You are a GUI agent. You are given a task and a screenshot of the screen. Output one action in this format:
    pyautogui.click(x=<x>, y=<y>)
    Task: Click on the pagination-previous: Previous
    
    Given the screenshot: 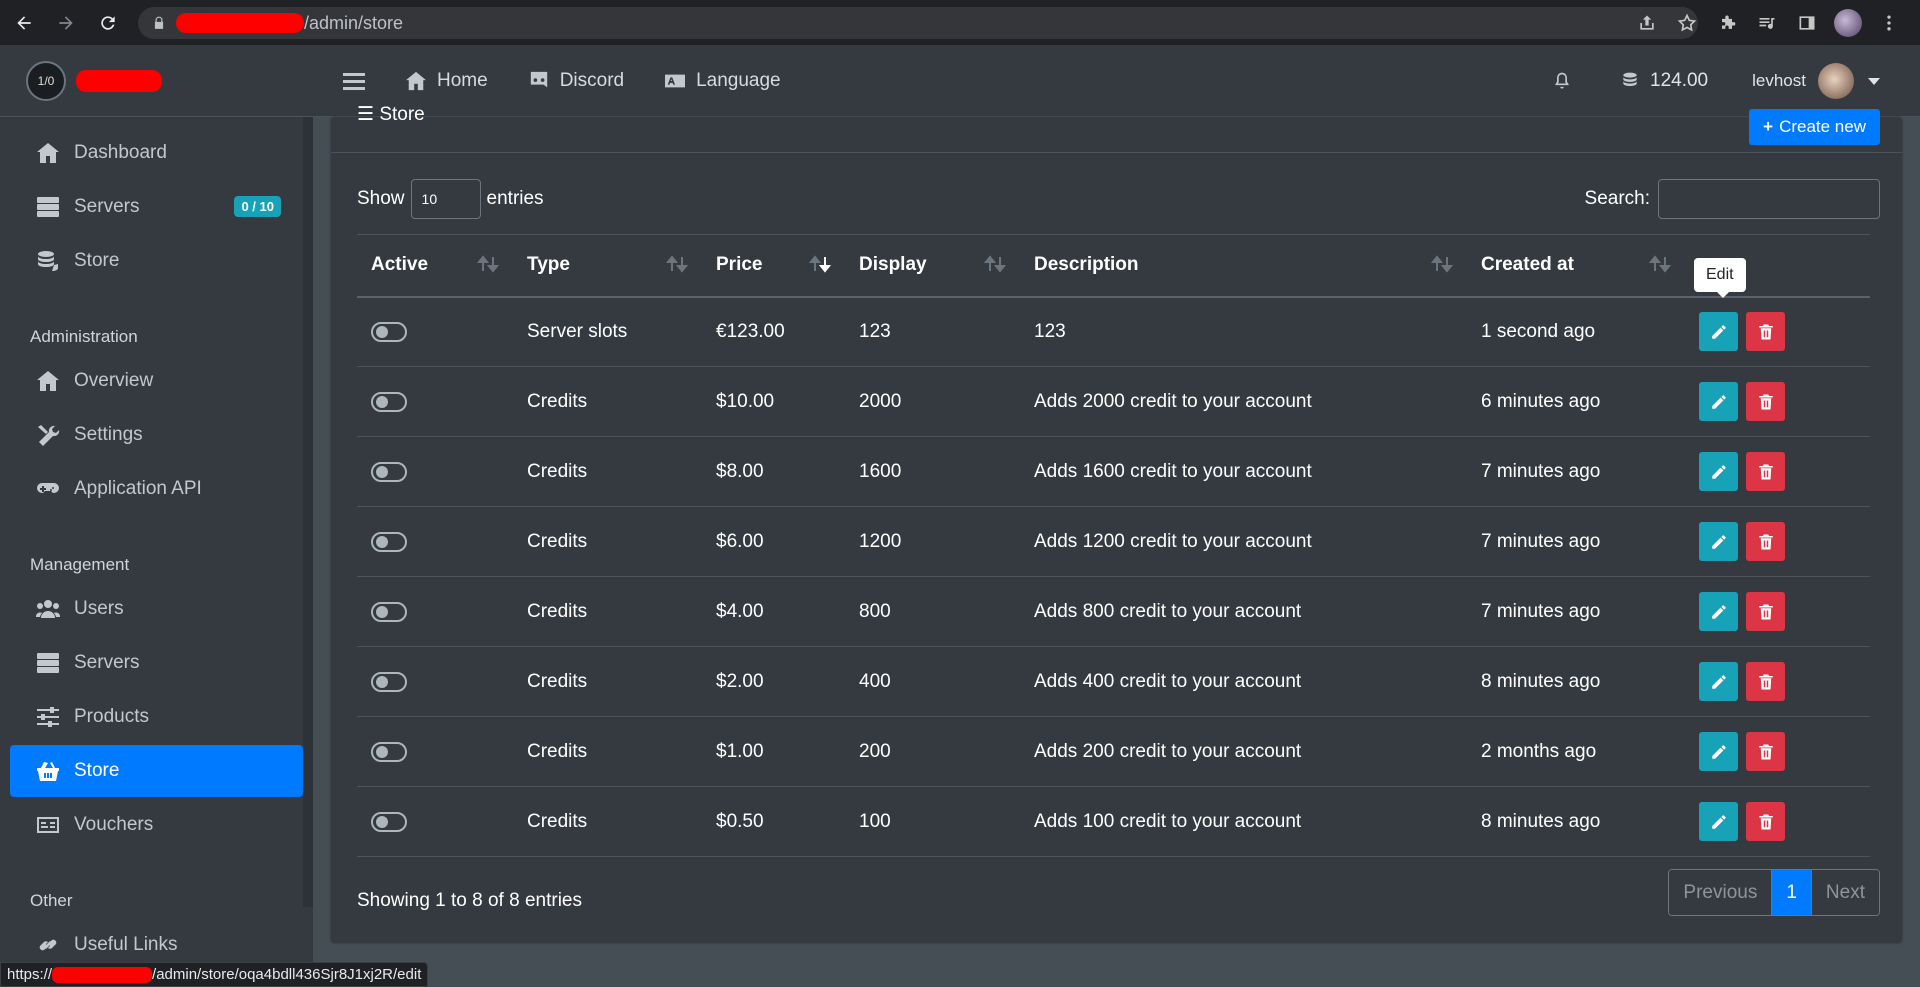 What is the action you would take?
    pyautogui.click(x=1721, y=892)
    